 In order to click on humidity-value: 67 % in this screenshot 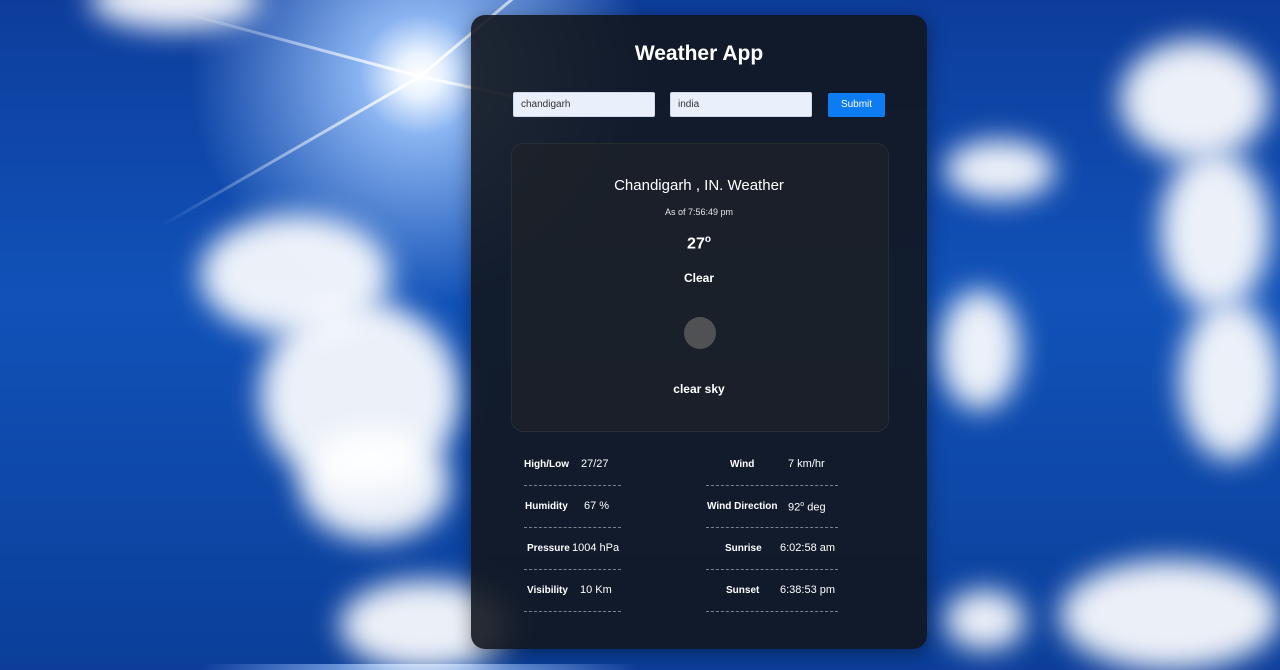, I will do `click(597, 506)`.